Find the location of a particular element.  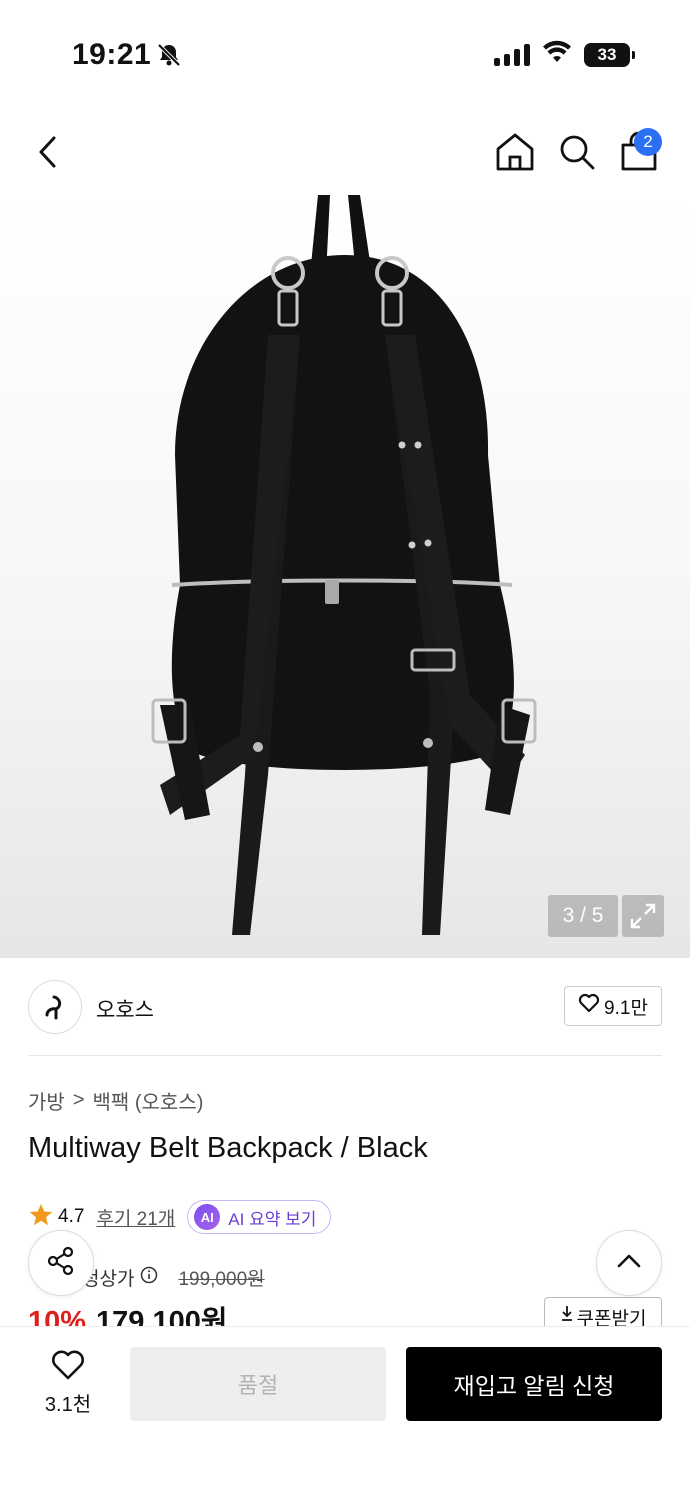

ai-summary-button: AI AI 요약 보기 is located at coordinates (259, 1217).